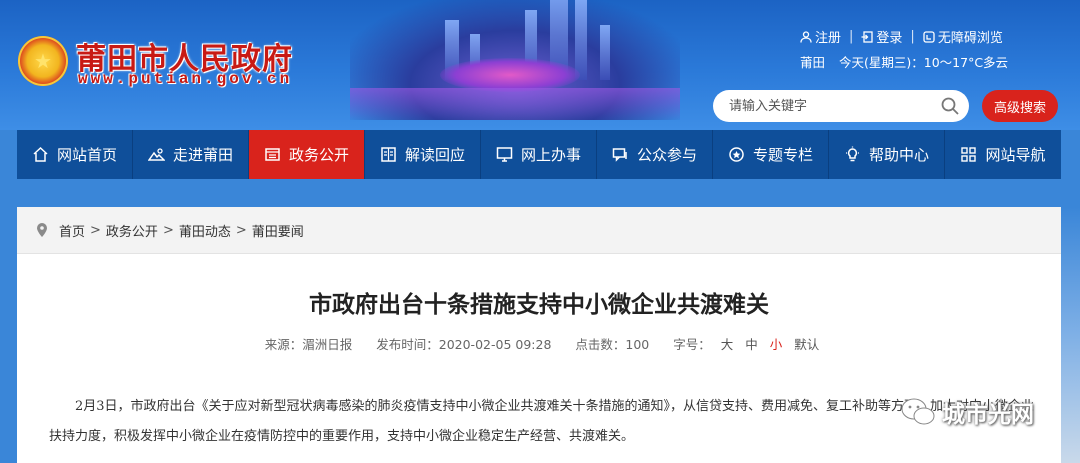 Image resolution: width=1080 pixels, height=463 pixels. I want to click on article-view-count: 点击数：100, so click(612, 344).